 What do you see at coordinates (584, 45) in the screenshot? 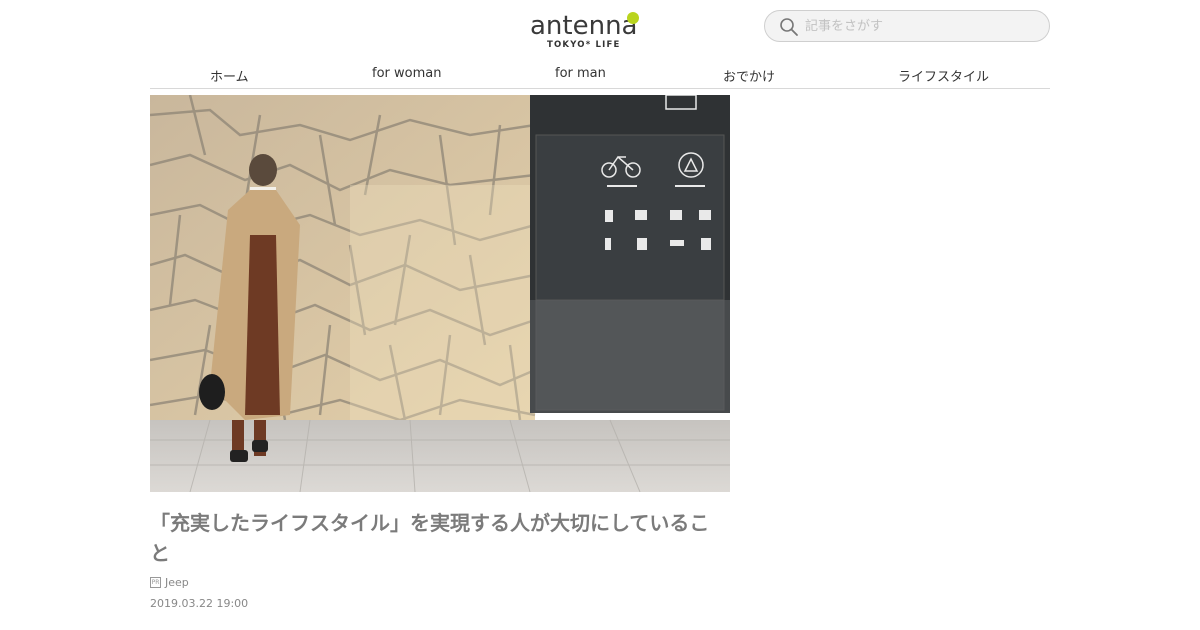
I see `logo-subtitle: TOKYO* LIFE` at bounding box center [584, 45].